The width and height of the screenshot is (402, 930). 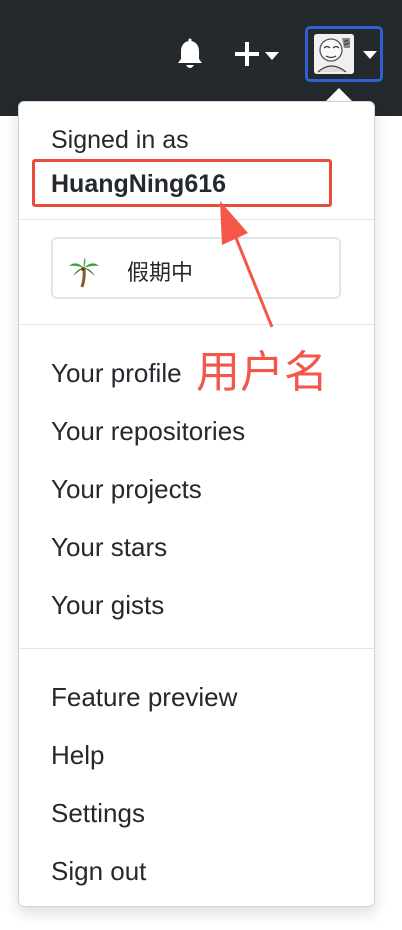 What do you see at coordinates (84, 272) in the screenshot?
I see `palm-tree-icon` at bounding box center [84, 272].